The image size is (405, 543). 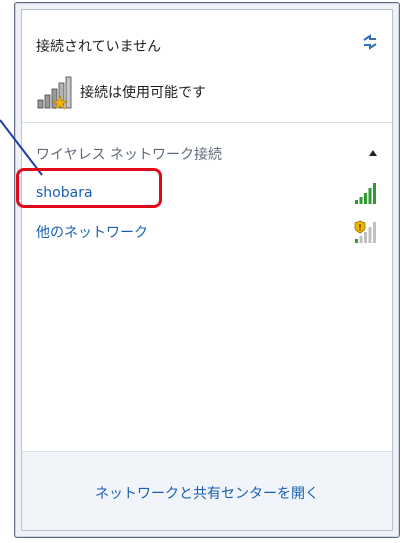 I want to click on wireless-section-header: ワイヤレス ネットワーク接続, so click(x=129, y=154).